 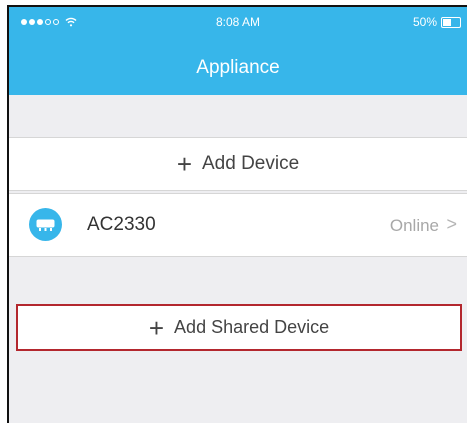 What do you see at coordinates (238, 67) in the screenshot?
I see `page-title: Appliance` at bounding box center [238, 67].